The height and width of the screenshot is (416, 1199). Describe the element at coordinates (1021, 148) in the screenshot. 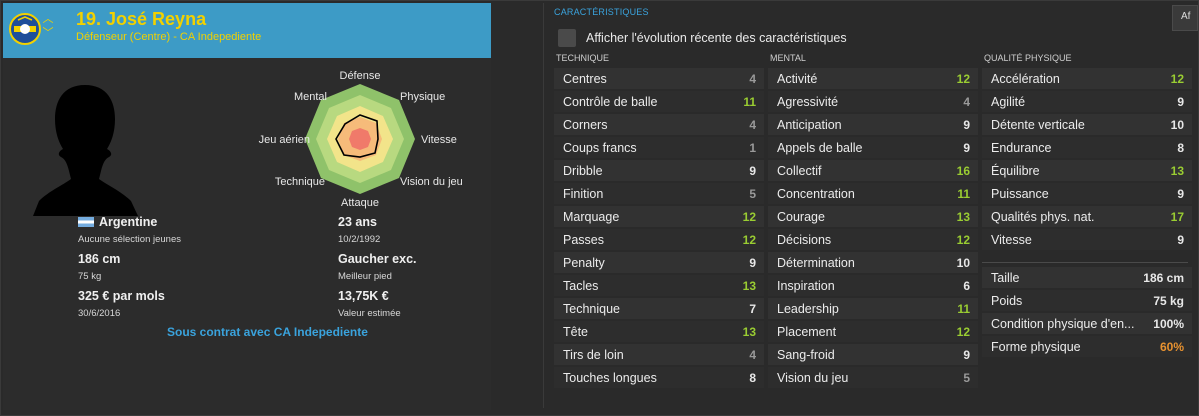

I see `physical-attribute-name: Endurance` at that location.